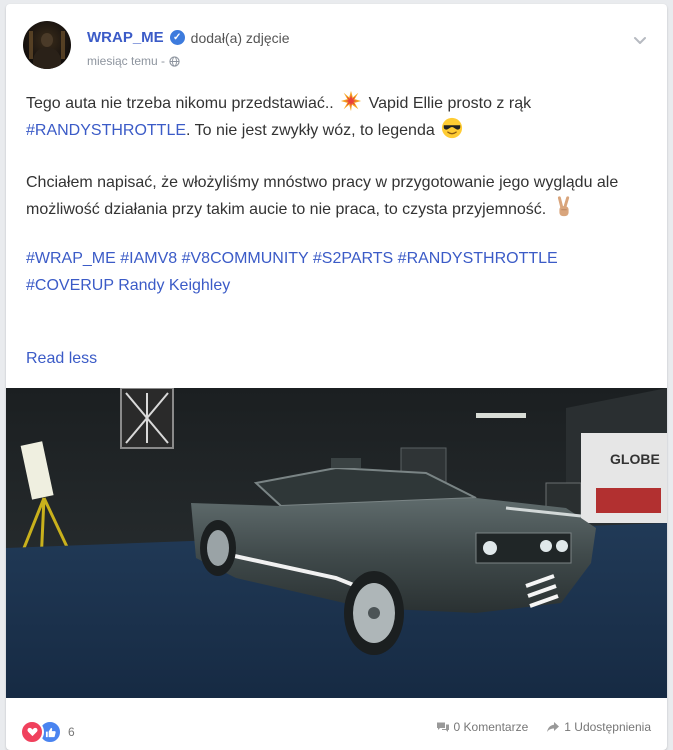  I want to click on post-text-2: Vapid Ellie prosto z rąk, so click(450, 103).